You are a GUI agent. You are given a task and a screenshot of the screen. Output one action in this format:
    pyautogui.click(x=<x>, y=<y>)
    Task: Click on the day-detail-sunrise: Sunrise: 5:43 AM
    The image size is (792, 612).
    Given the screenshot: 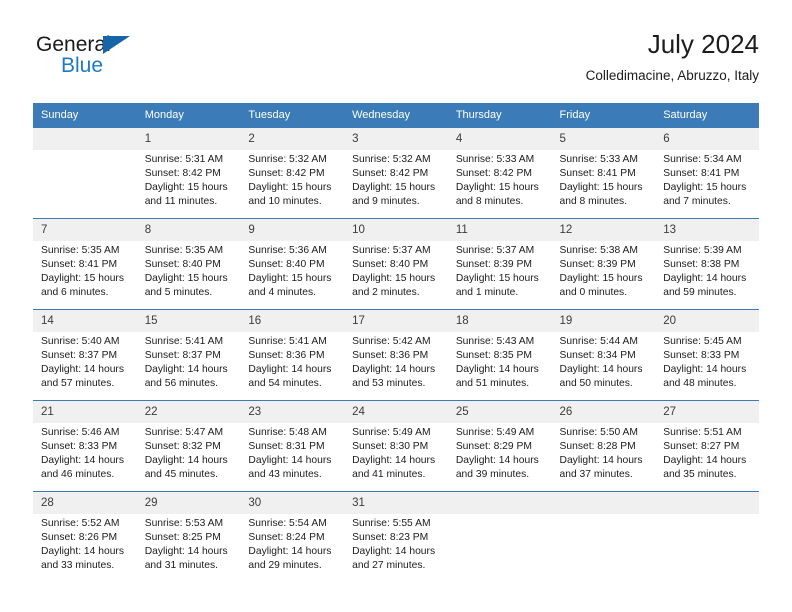 What is the action you would take?
    pyautogui.click(x=495, y=341)
    